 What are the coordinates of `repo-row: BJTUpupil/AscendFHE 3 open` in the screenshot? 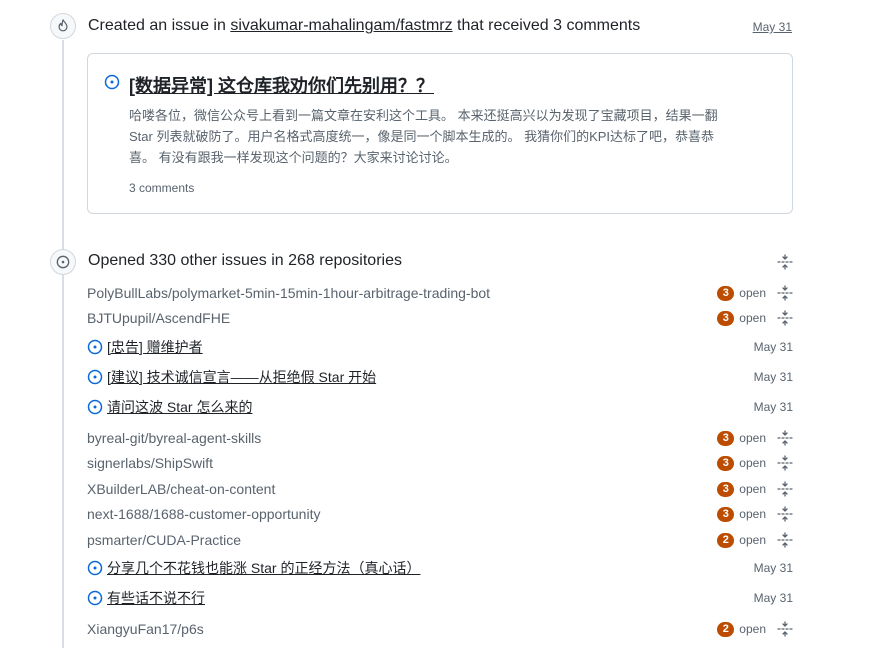 It's located at (440, 318).